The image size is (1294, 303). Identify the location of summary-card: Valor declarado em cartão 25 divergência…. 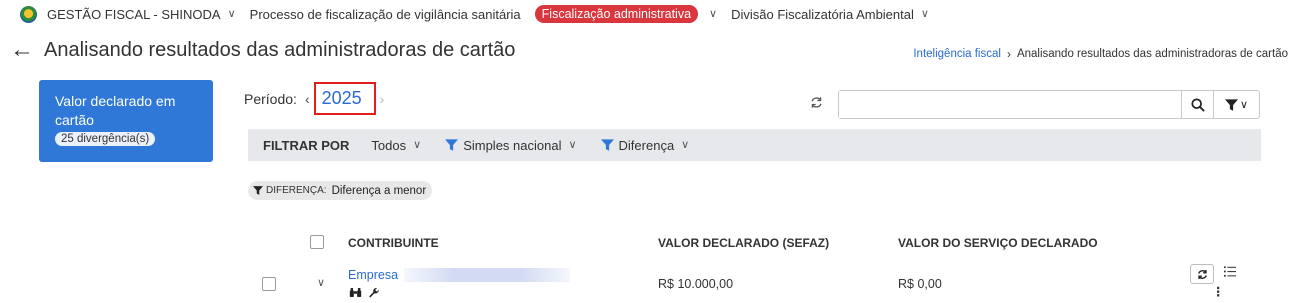
(126, 121).